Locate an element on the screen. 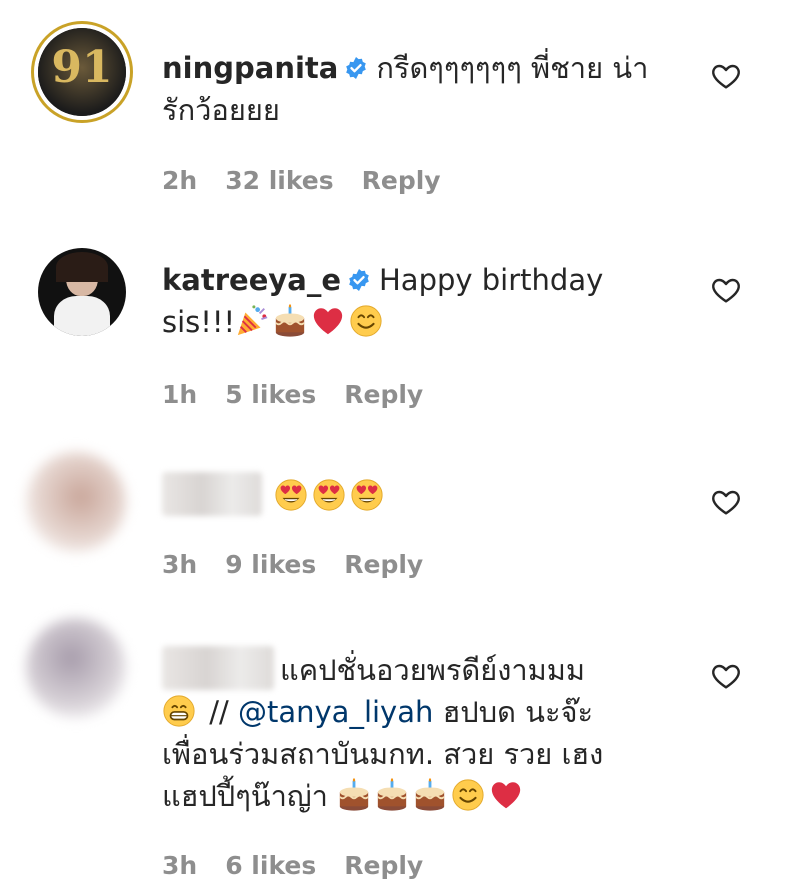  username: katreeya_e is located at coordinates (251, 280).